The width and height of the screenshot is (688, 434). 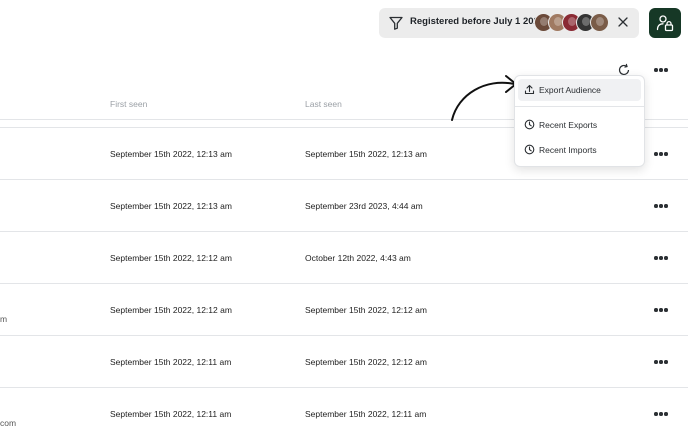 I want to click on last-seen-cell: October 12th 2022, 4:43 am, so click(x=358, y=258).